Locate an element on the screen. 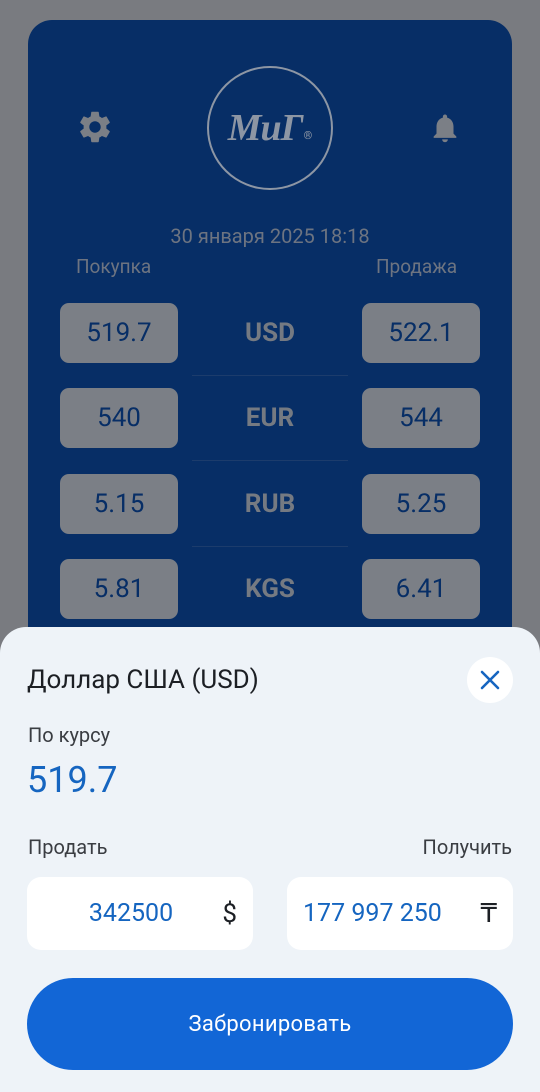 The image size is (540, 1092). close-icon is located at coordinates (490, 680).